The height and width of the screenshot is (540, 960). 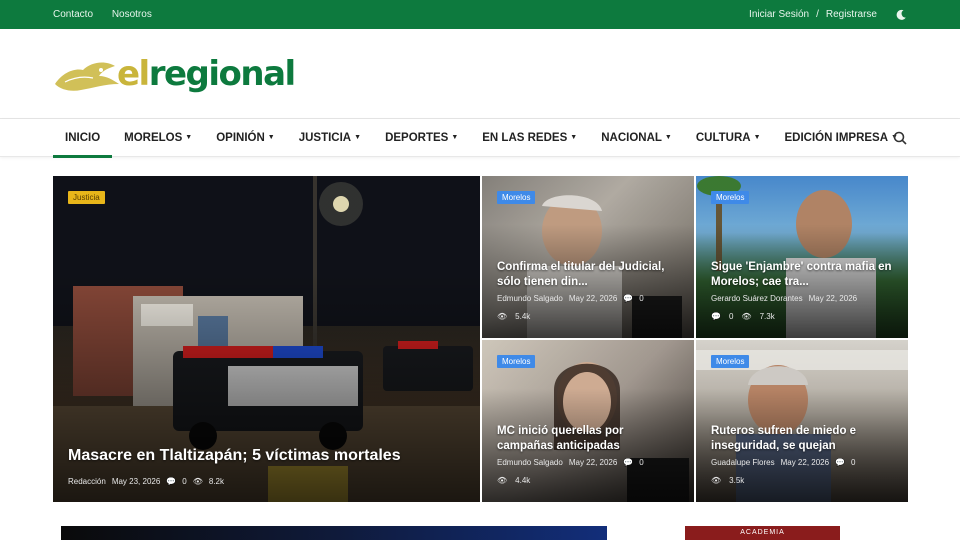 What do you see at coordinates (133, 73) in the screenshot?
I see `logo-part-el: el` at bounding box center [133, 73].